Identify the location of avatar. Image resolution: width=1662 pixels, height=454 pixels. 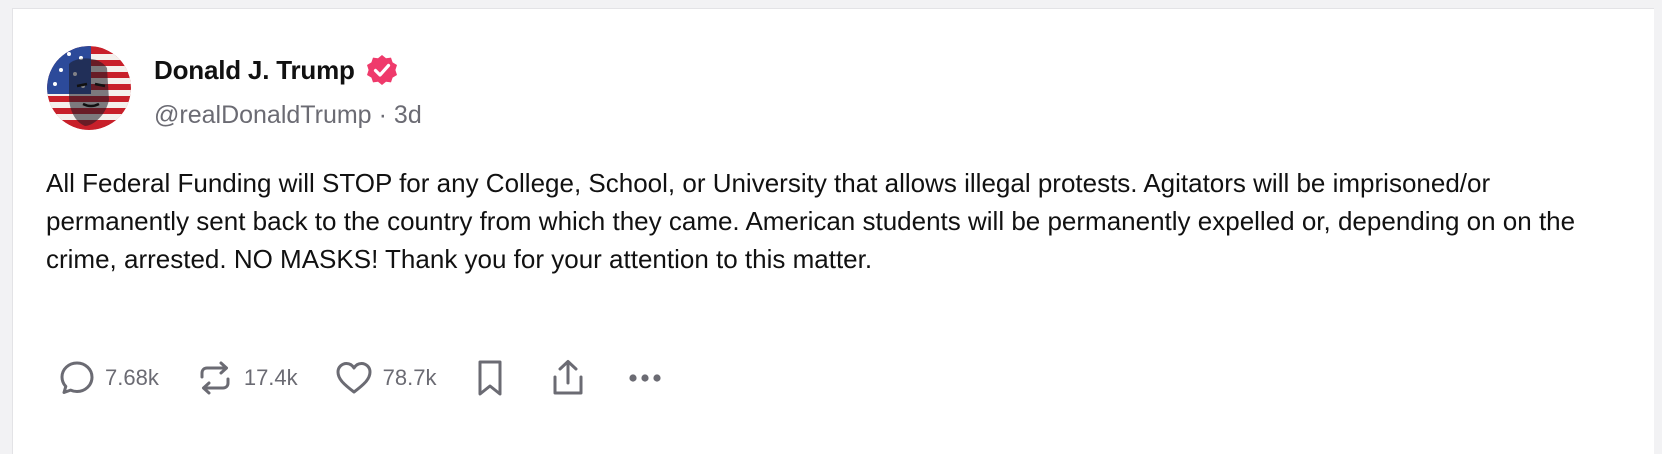
(89, 88).